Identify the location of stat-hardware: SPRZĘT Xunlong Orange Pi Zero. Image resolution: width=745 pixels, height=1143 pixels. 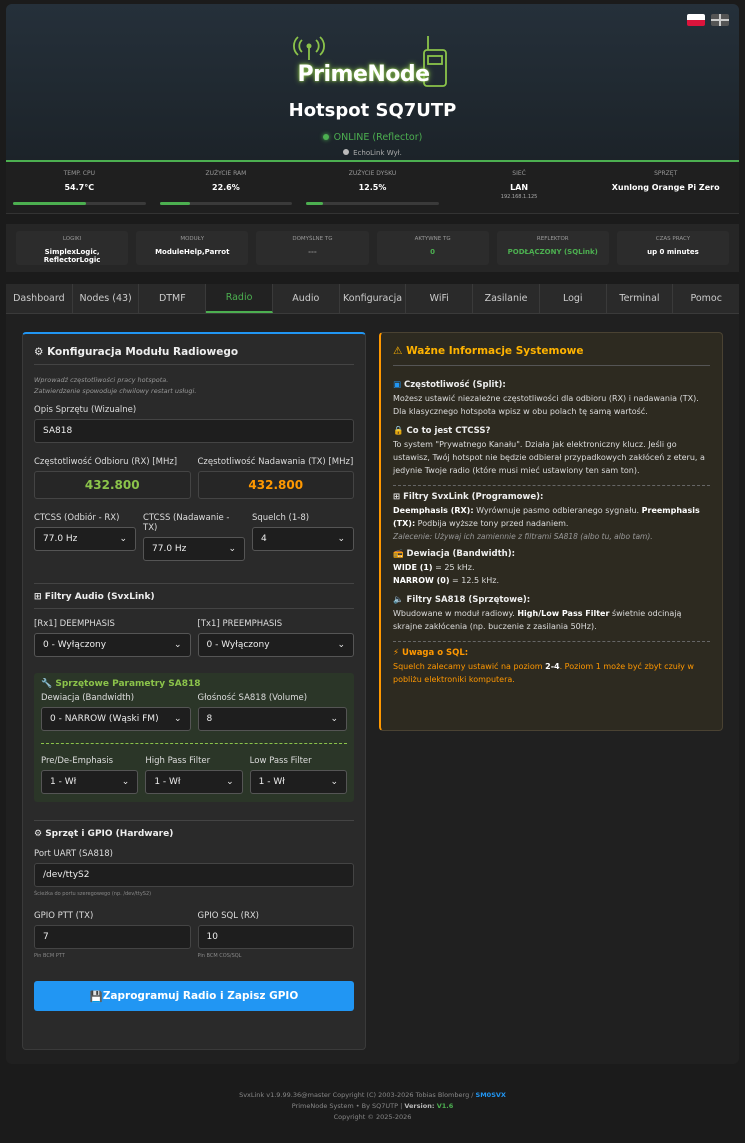
(665, 187).